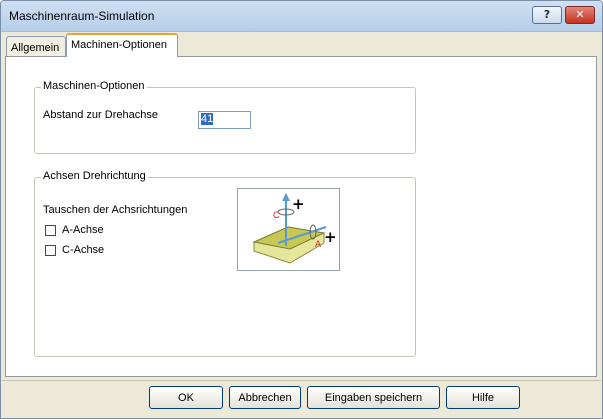 This screenshot has width=603, height=419. Describe the element at coordinates (298, 204) in the screenshot. I see `c-plus-icon: +` at that location.